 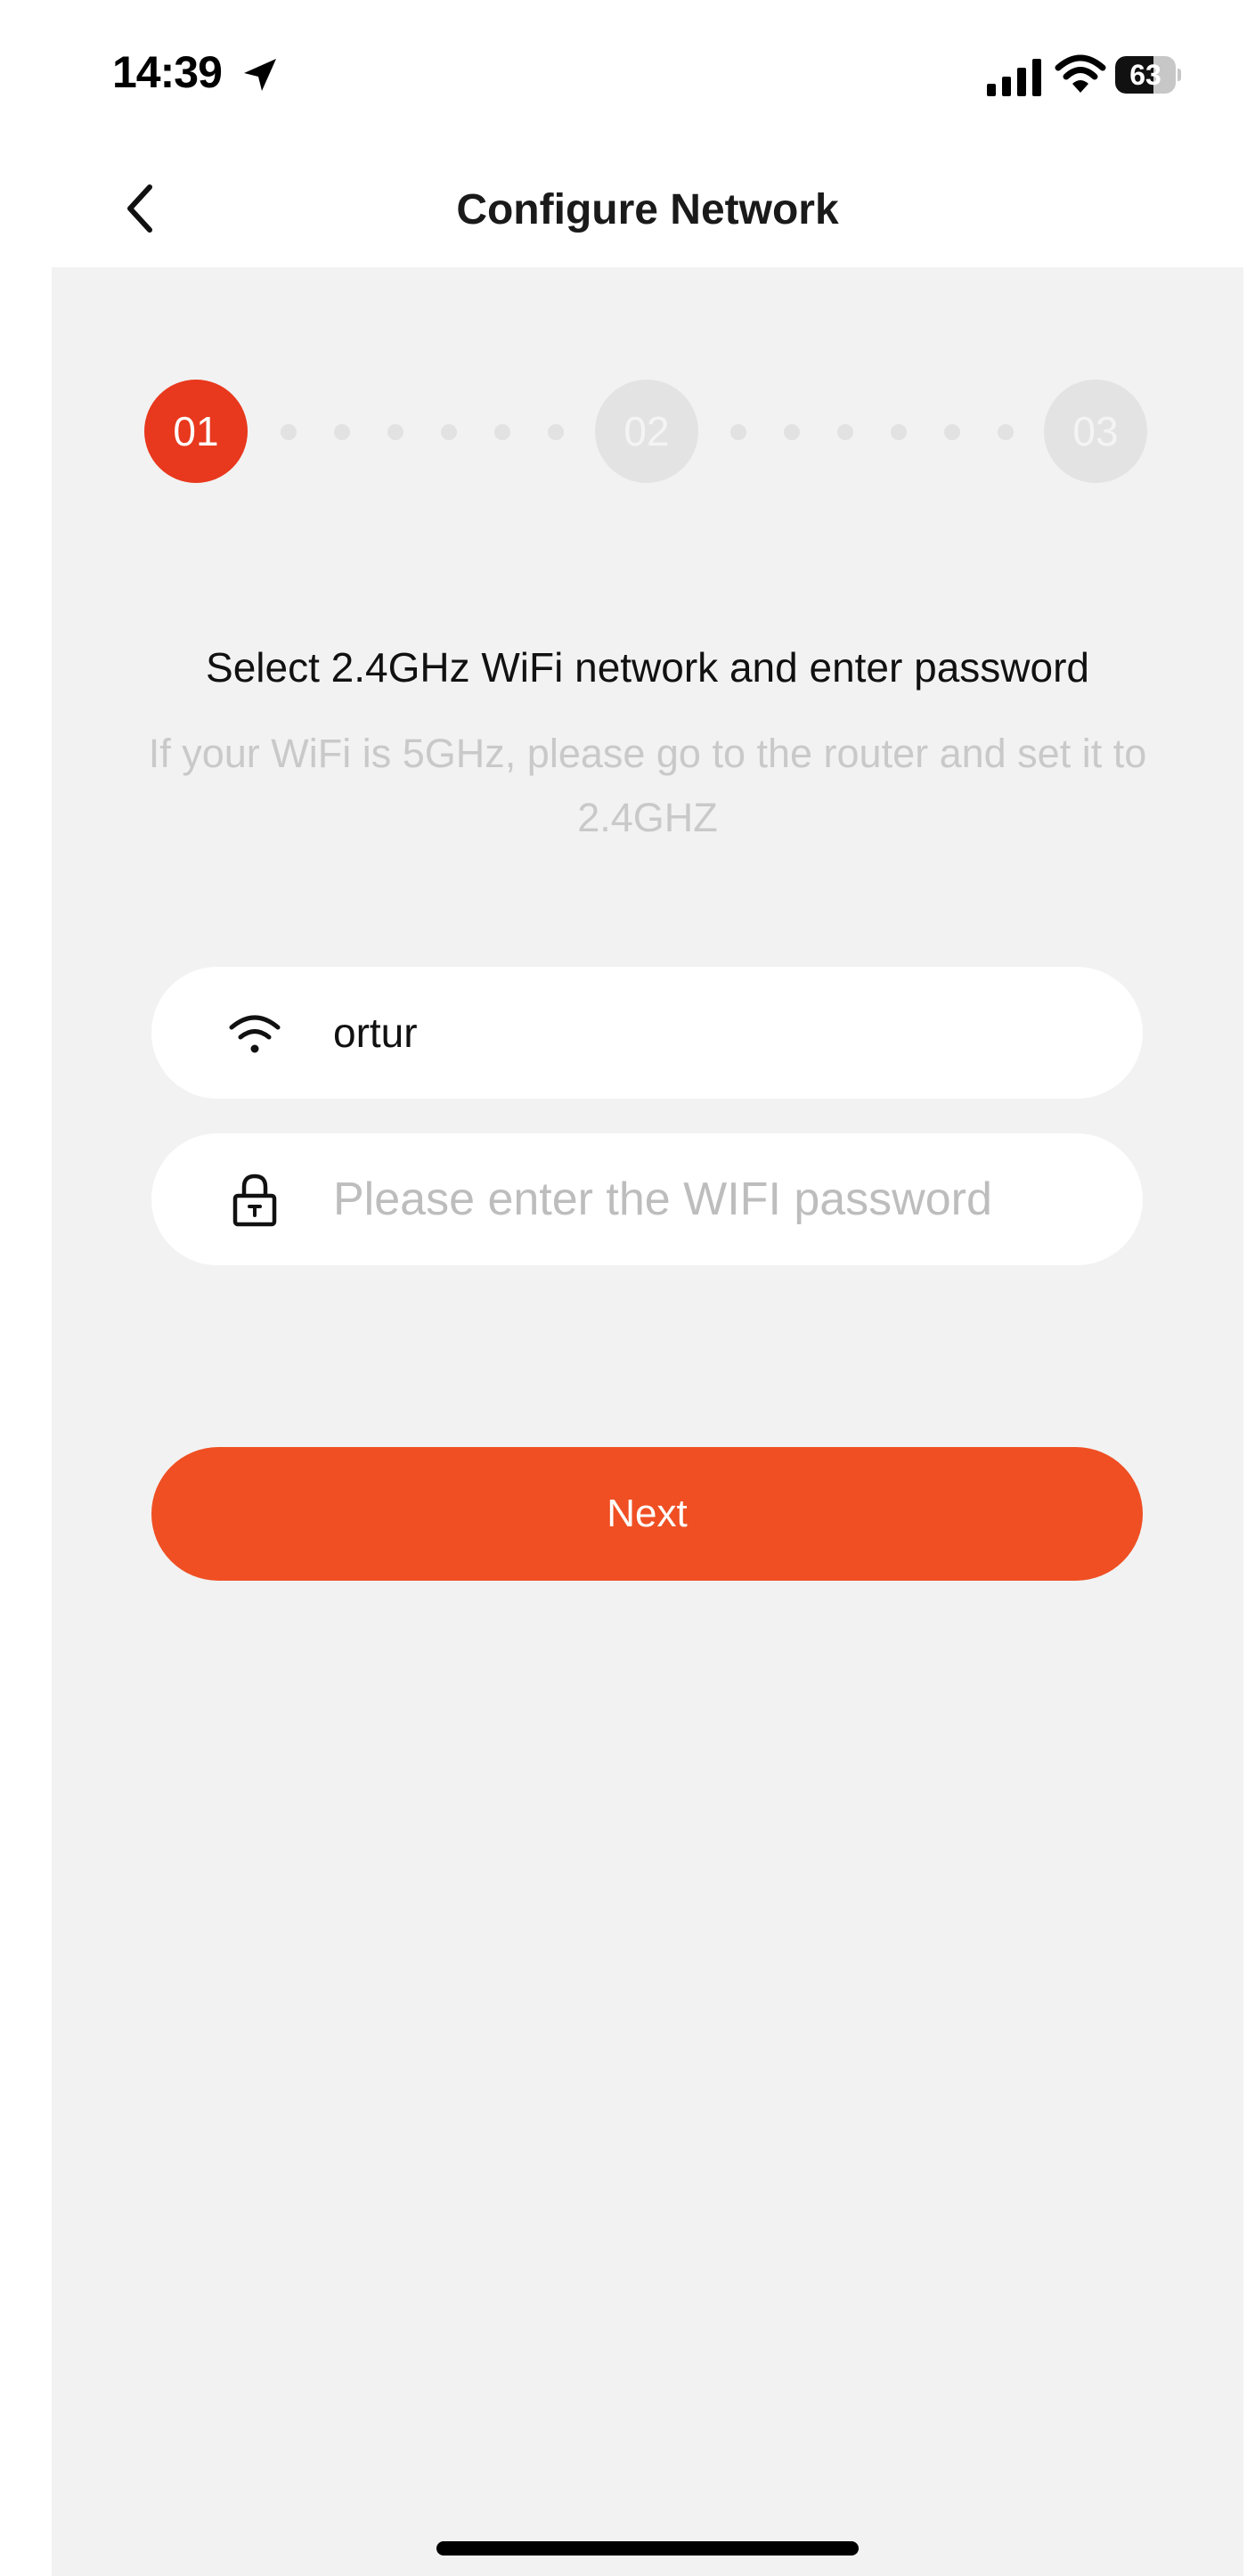 I want to click on battery-level-text: 63, so click(x=1145, y=75).